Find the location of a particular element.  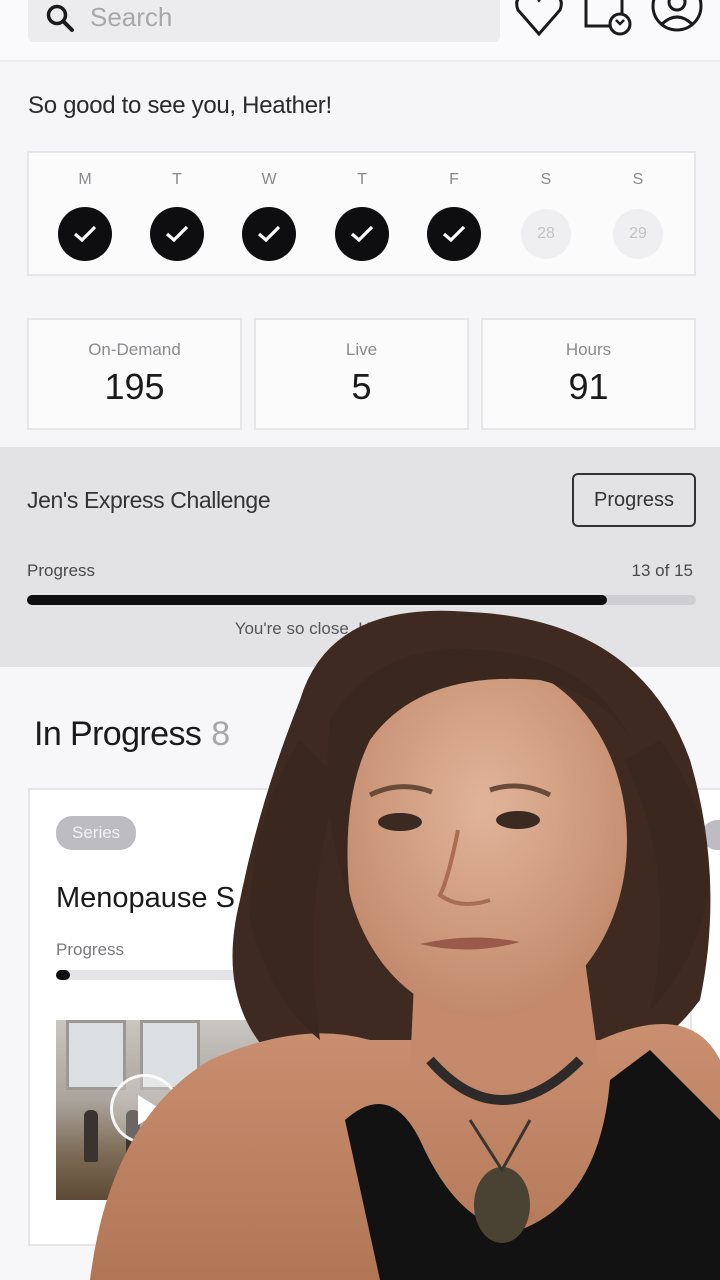

card-title: Menopause S is located at coordinates (145, 898).